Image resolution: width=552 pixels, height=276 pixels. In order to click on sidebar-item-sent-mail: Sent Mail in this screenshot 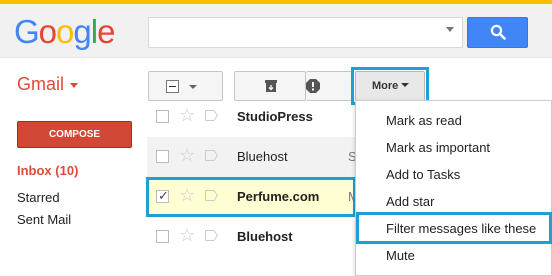, I will do `click(44, 219)`.